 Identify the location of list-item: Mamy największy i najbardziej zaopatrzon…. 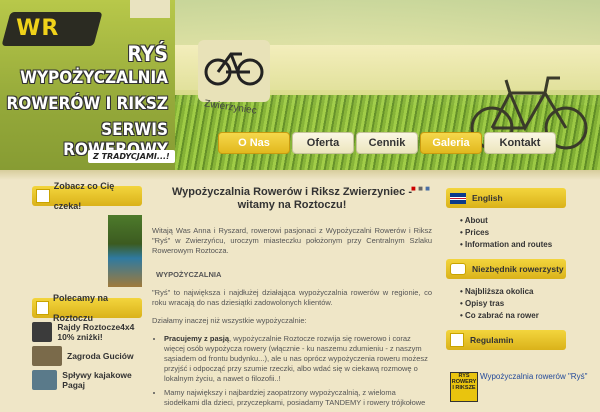
(298, 398).